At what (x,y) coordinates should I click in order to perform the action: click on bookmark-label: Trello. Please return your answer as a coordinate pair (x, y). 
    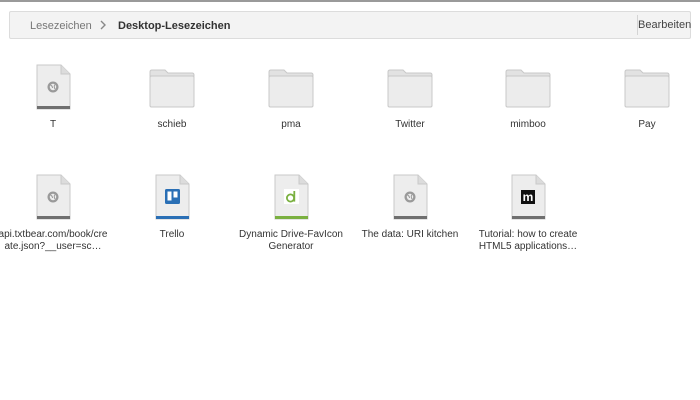
    Looking at the image, I should click on (172, 234).